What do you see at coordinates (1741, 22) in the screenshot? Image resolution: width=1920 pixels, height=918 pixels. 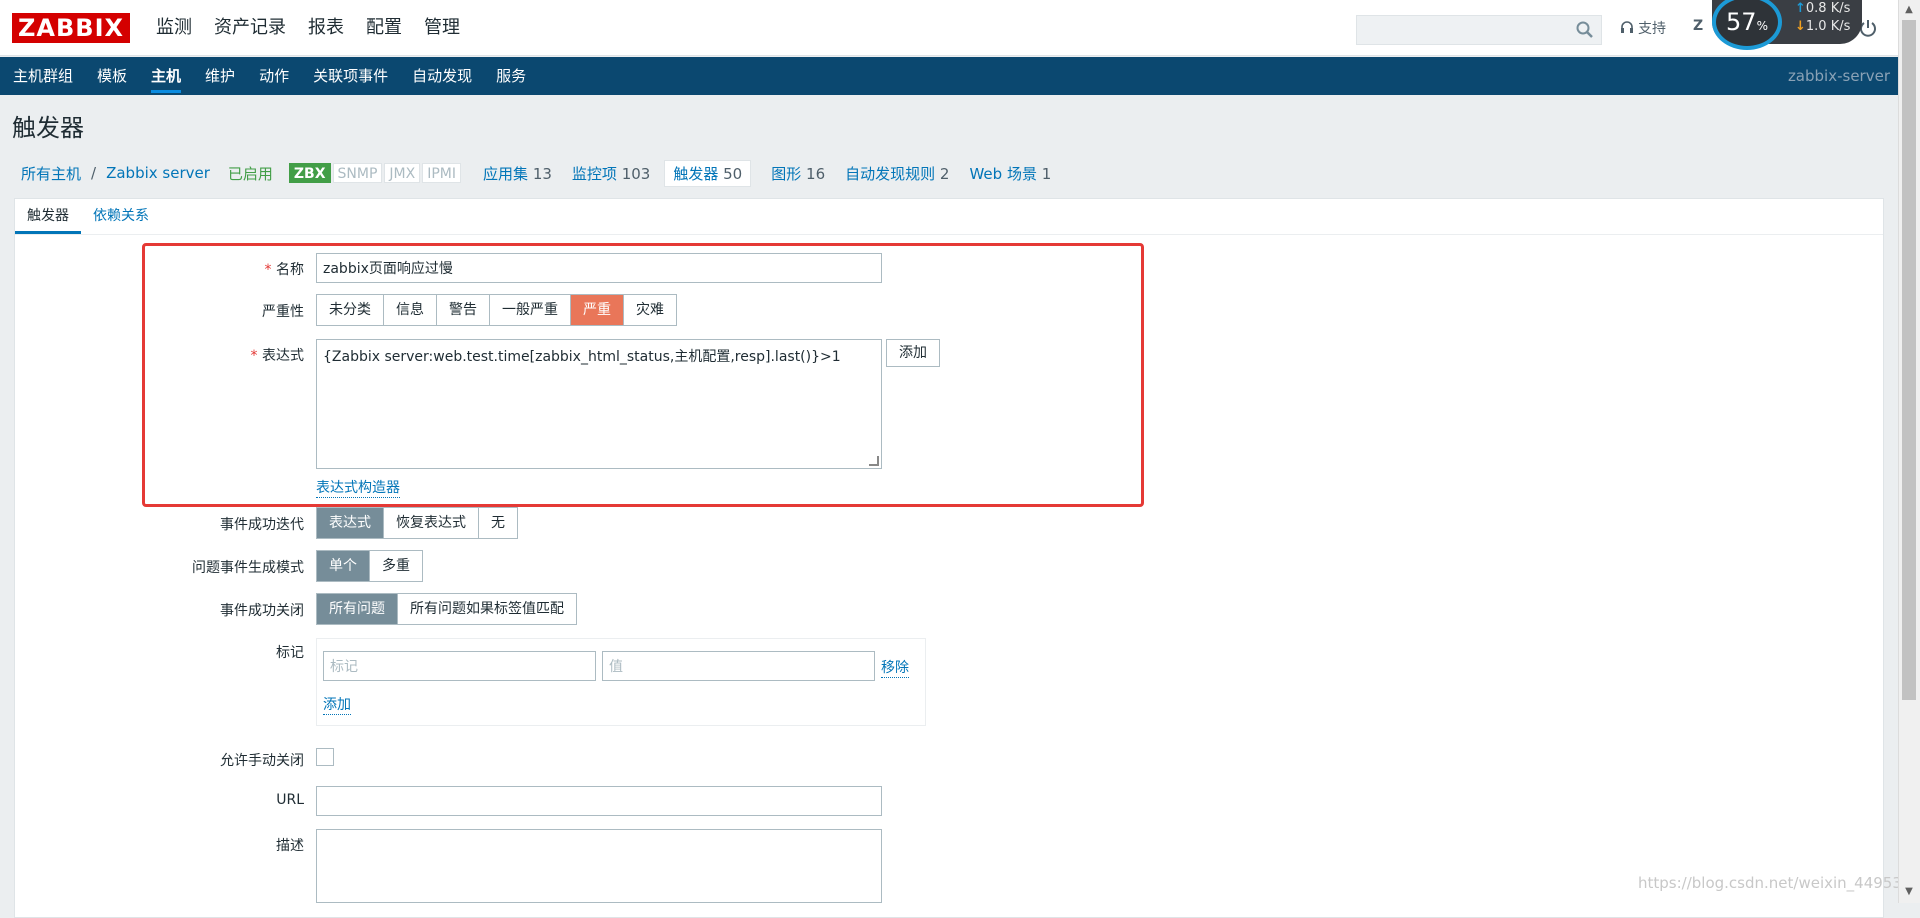 I see `cpu-percent: 57` at bounding box center [1741, 22].